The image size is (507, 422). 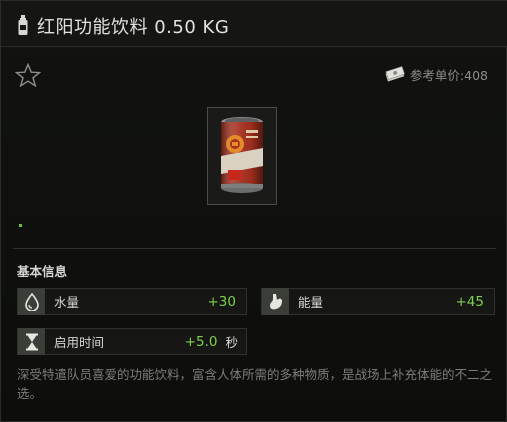 I want to click on reference-price: 参考单价:408, so click(x=436, y=74).